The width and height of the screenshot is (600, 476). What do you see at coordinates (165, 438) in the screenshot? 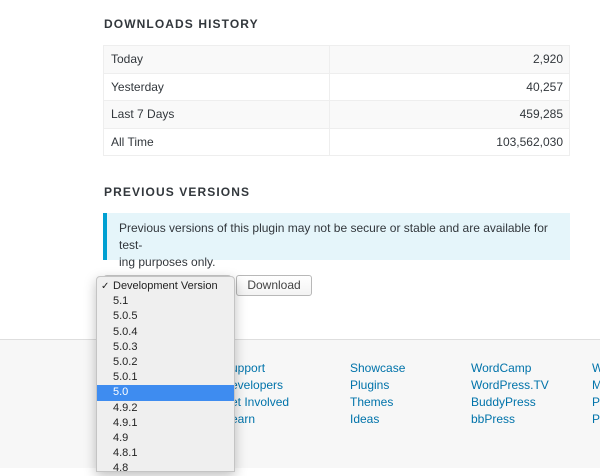
I see `version-option: 4.9` at bounding box center [165, 438].